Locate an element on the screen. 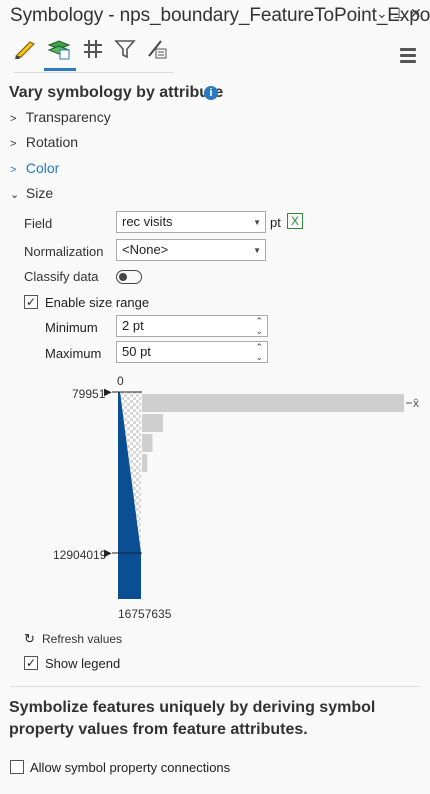  minimum-value: 2 pt is located at coordinates (133, 325).